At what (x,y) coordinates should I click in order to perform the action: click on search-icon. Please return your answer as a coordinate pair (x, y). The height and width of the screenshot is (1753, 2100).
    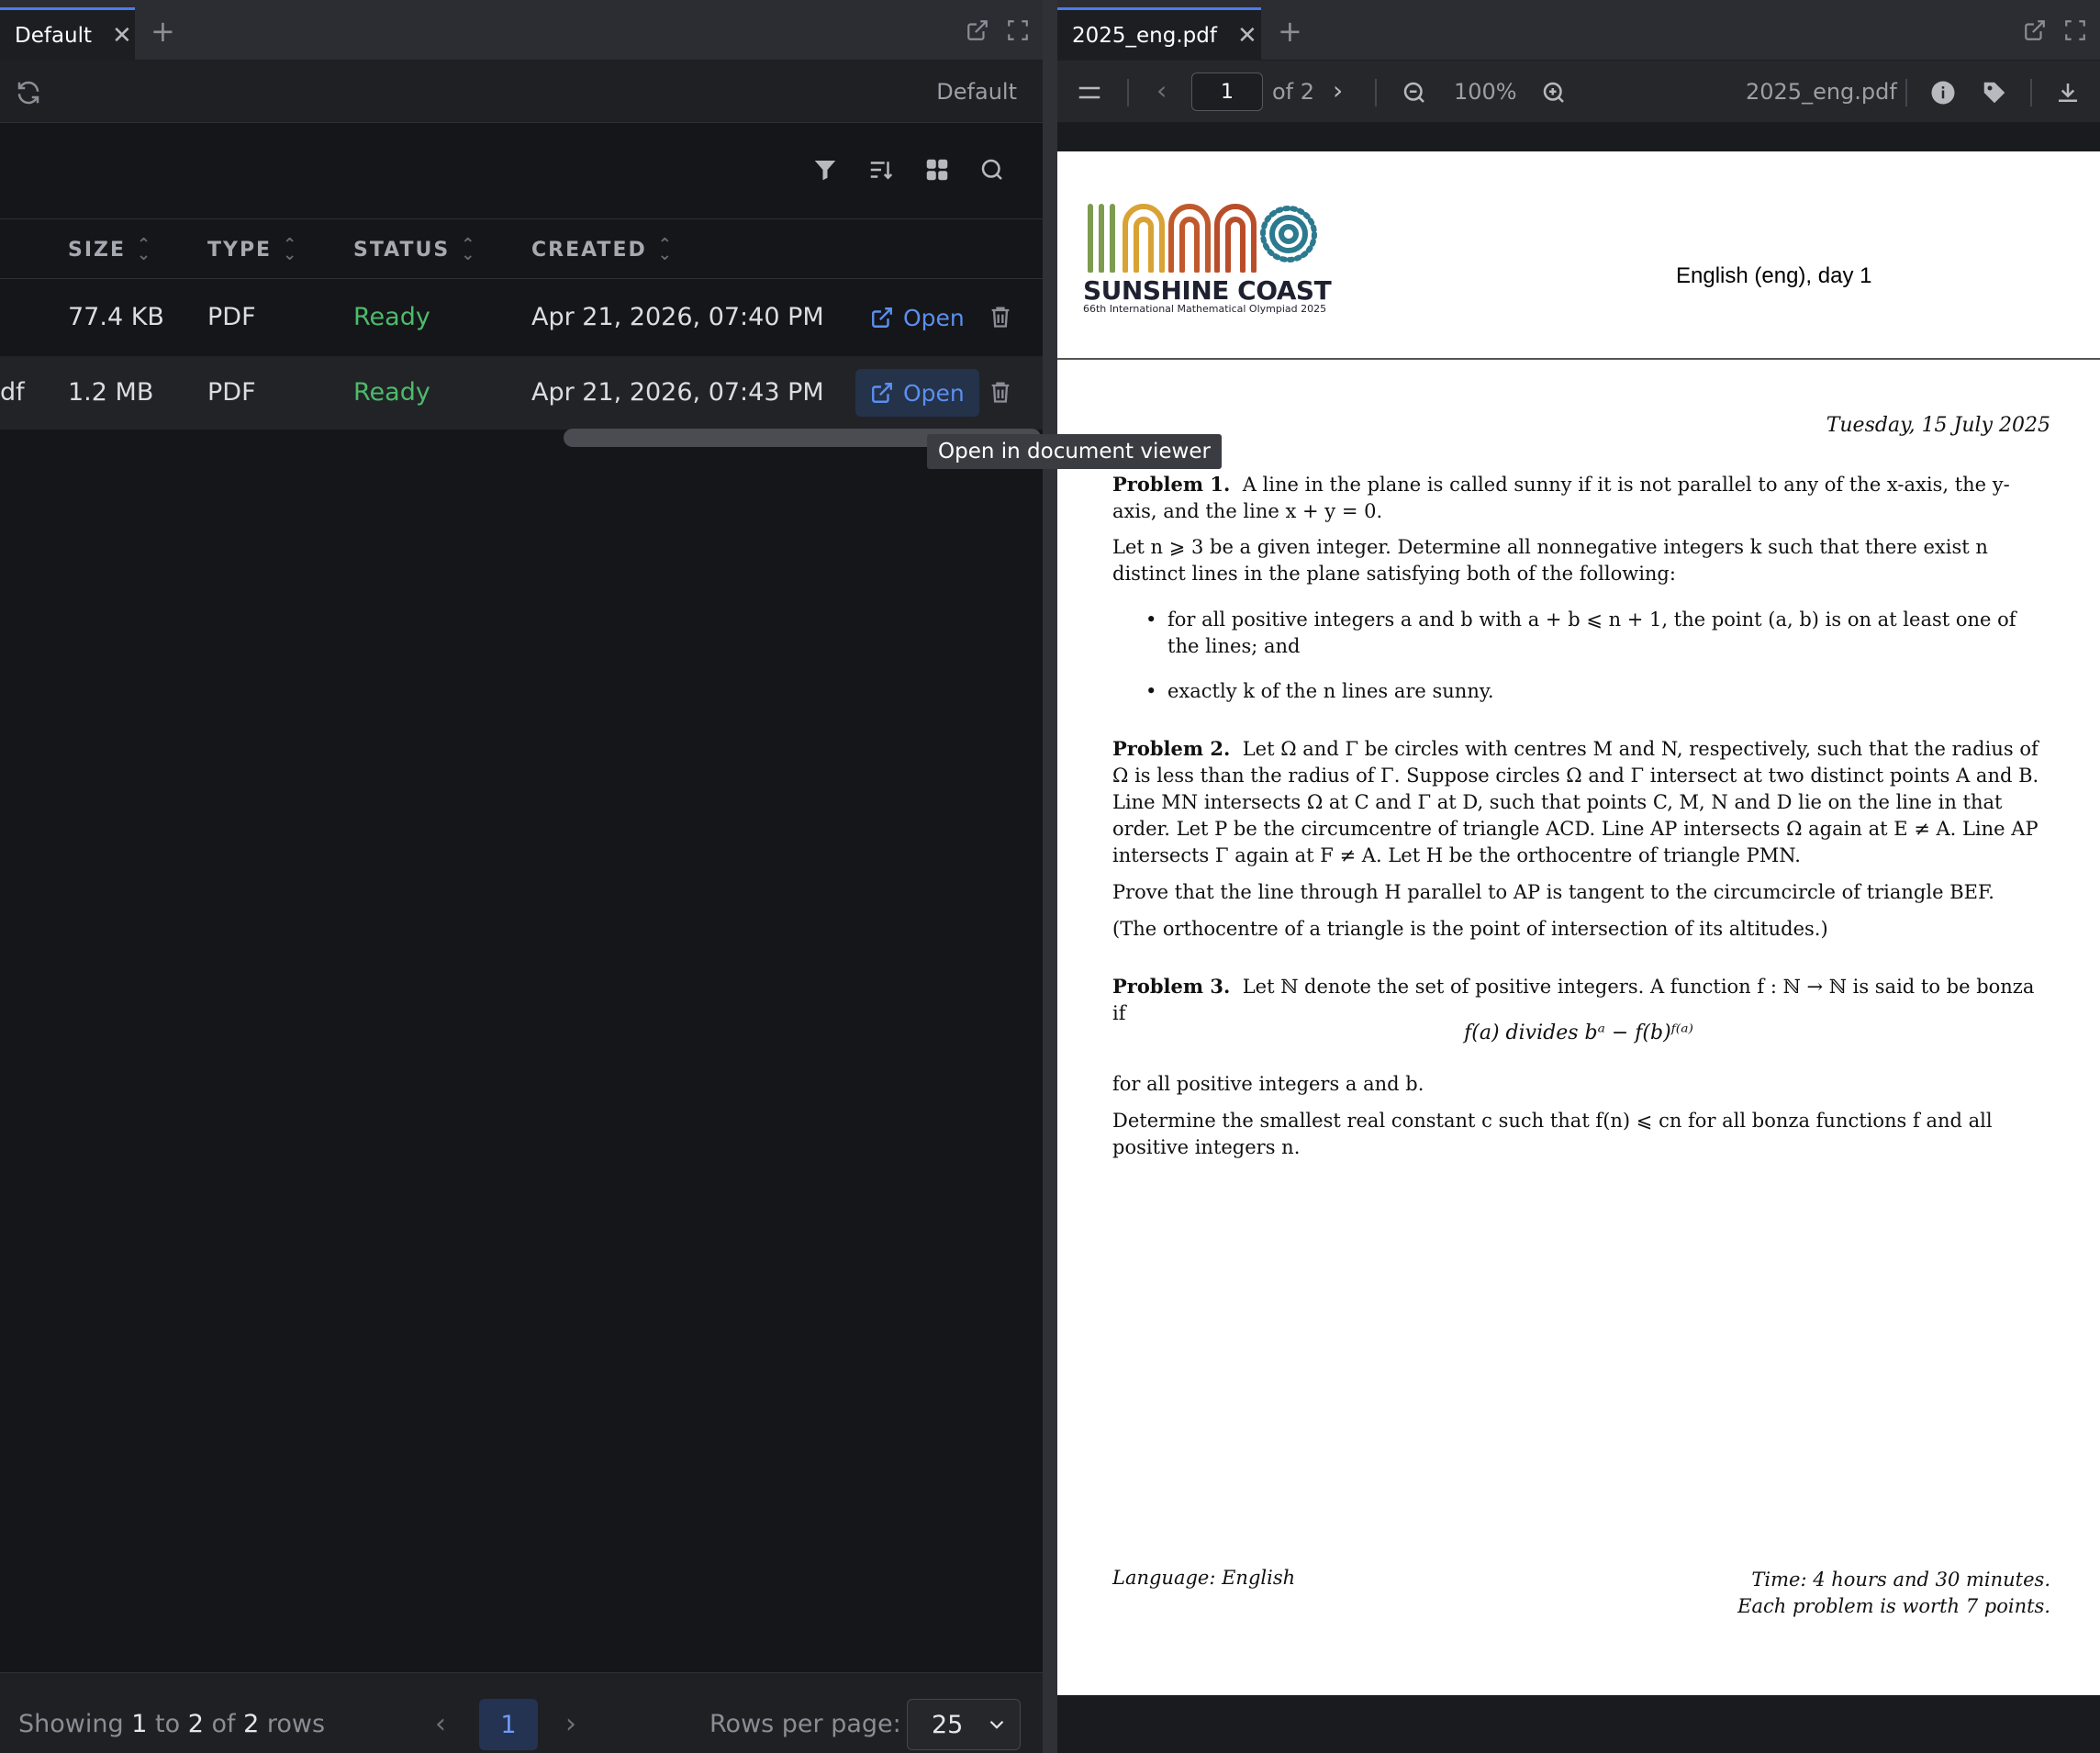
    Looking at the image, I should click on (992, 170).